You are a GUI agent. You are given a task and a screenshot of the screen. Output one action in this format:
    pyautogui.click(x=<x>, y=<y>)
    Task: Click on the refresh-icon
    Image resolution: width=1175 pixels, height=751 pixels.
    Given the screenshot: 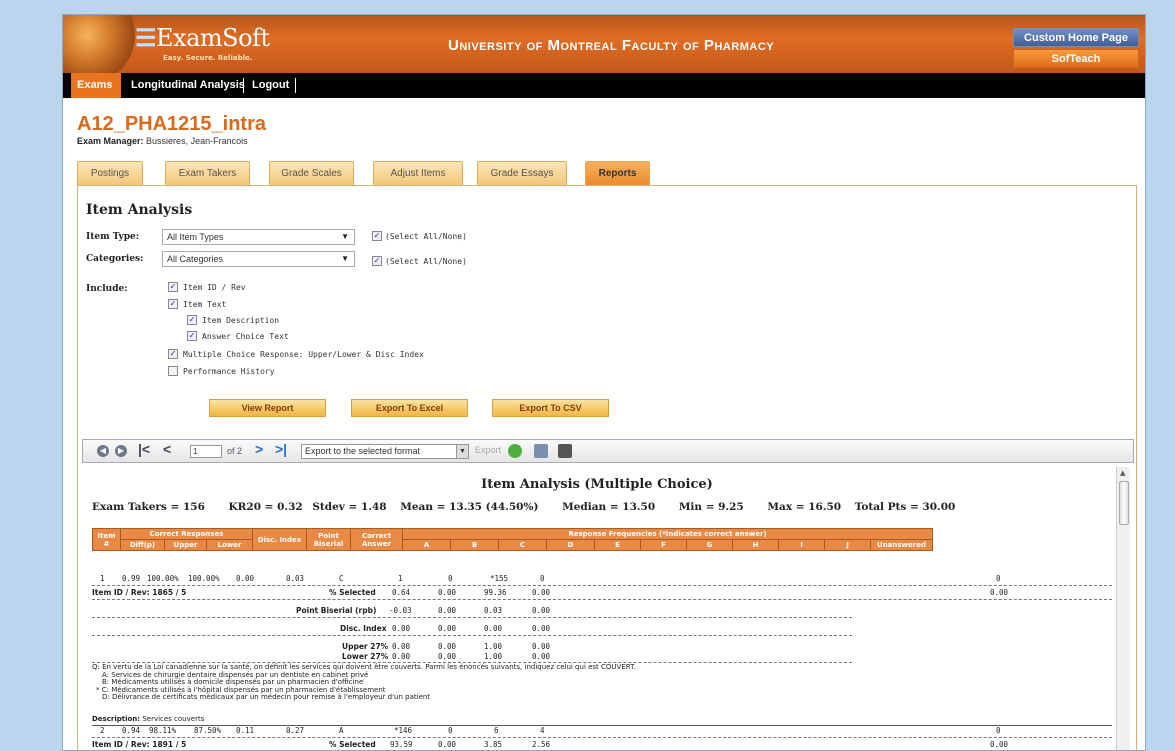 What is the action you would take?
    pyautogui.click(x=515, y=451)
    